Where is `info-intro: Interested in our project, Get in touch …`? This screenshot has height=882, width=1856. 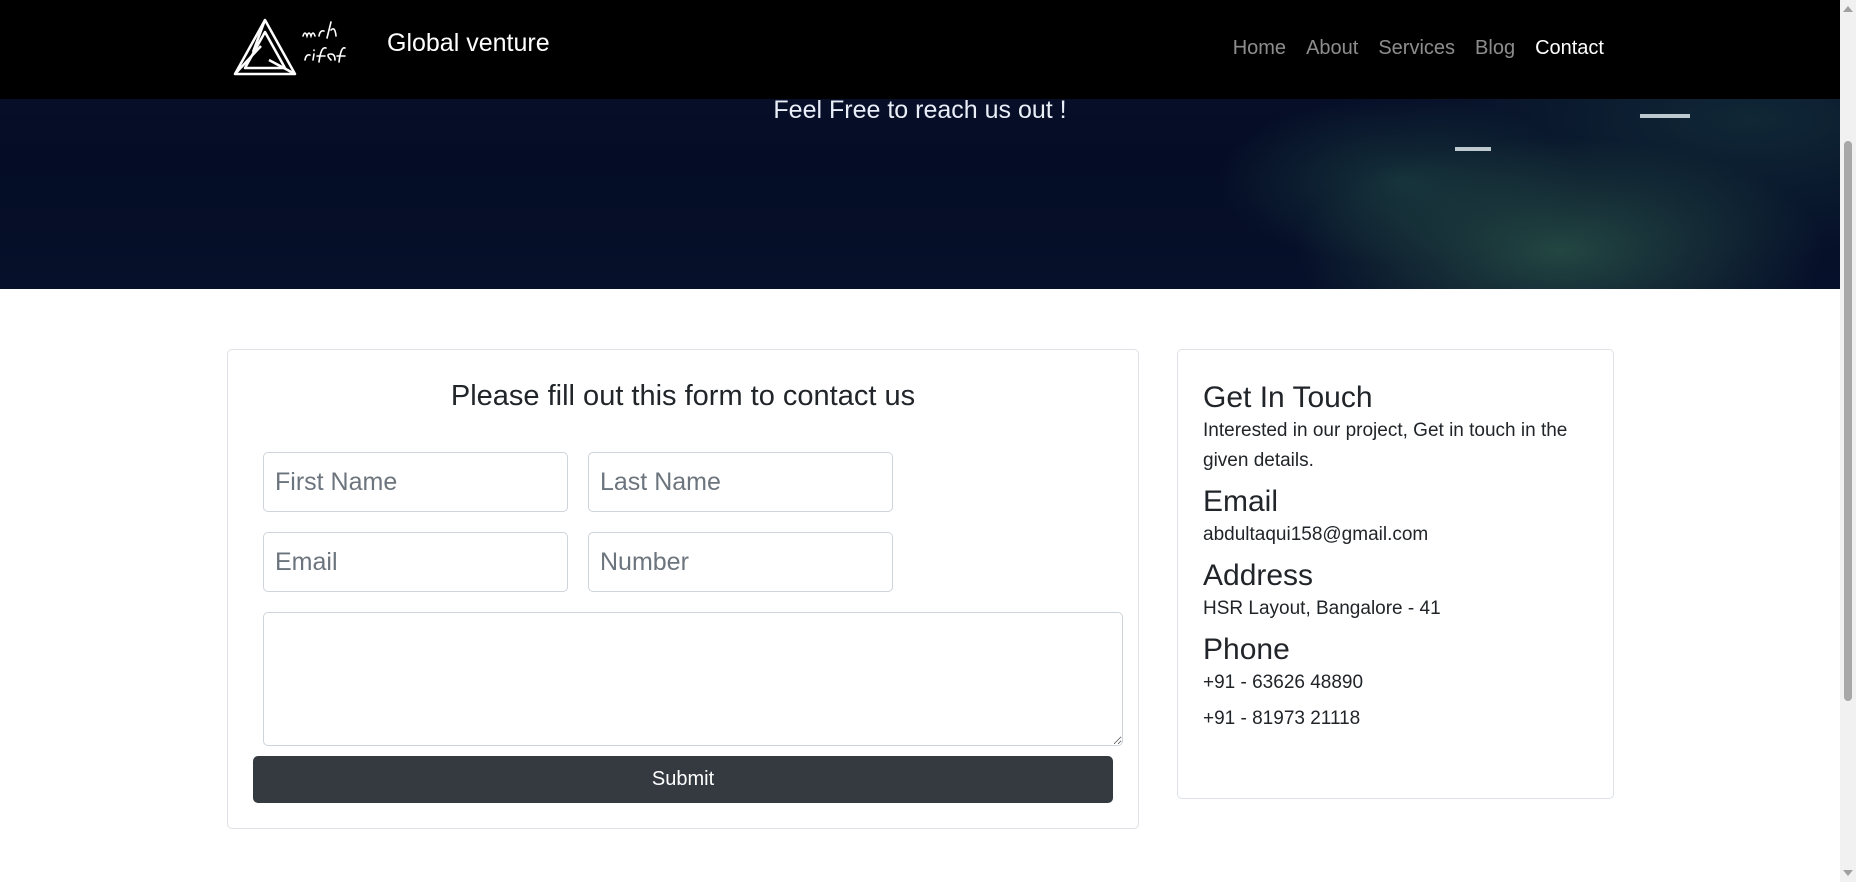
info-intro: Interested in our project, Get in touch … is located at coordinates (1385, 445).